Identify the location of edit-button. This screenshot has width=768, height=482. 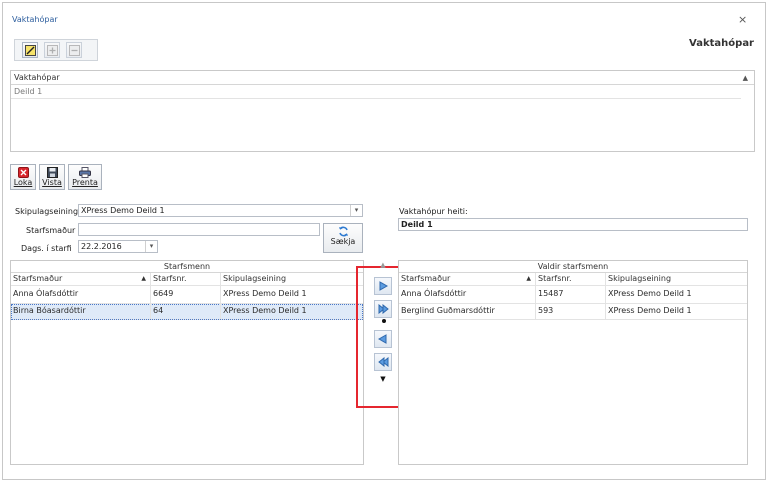
(30, 50).